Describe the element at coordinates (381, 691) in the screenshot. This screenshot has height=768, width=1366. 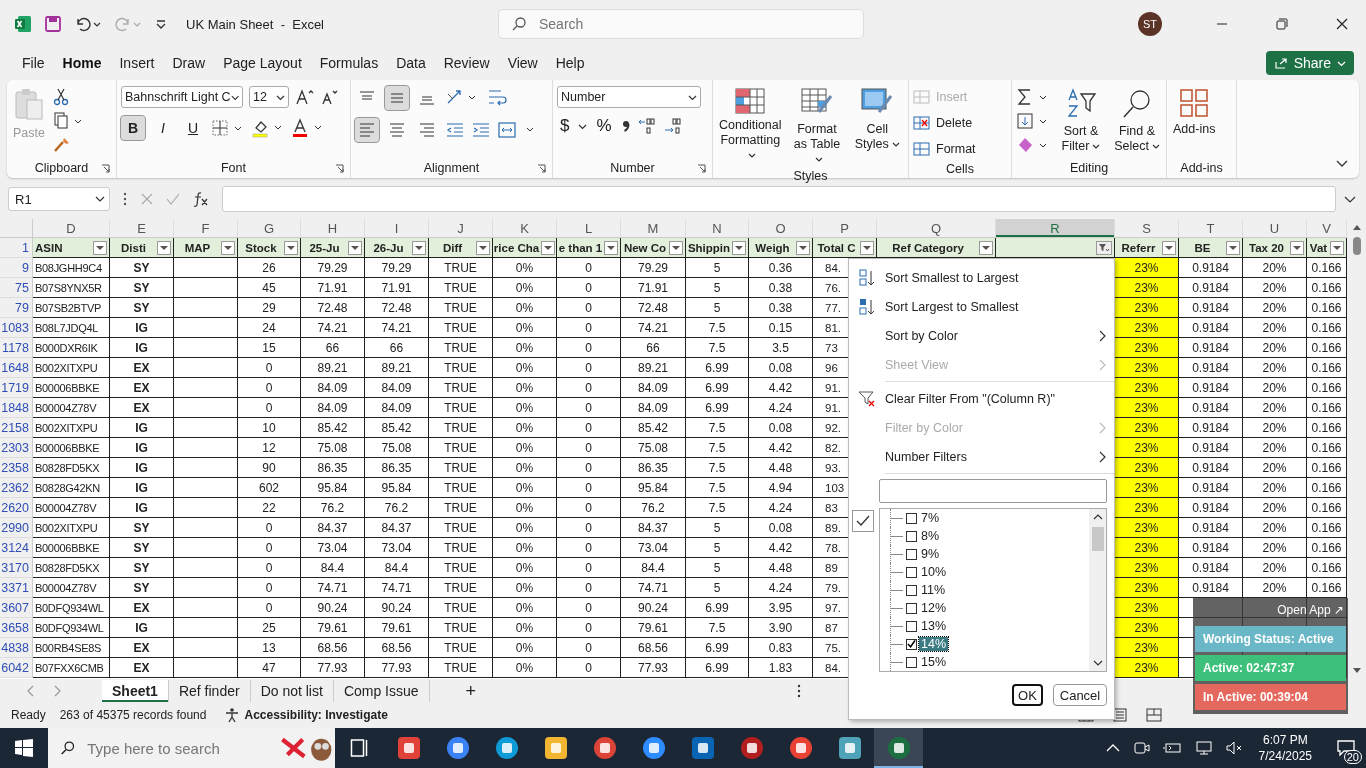
I see `sheet-tab: Comp Issue` at that location.